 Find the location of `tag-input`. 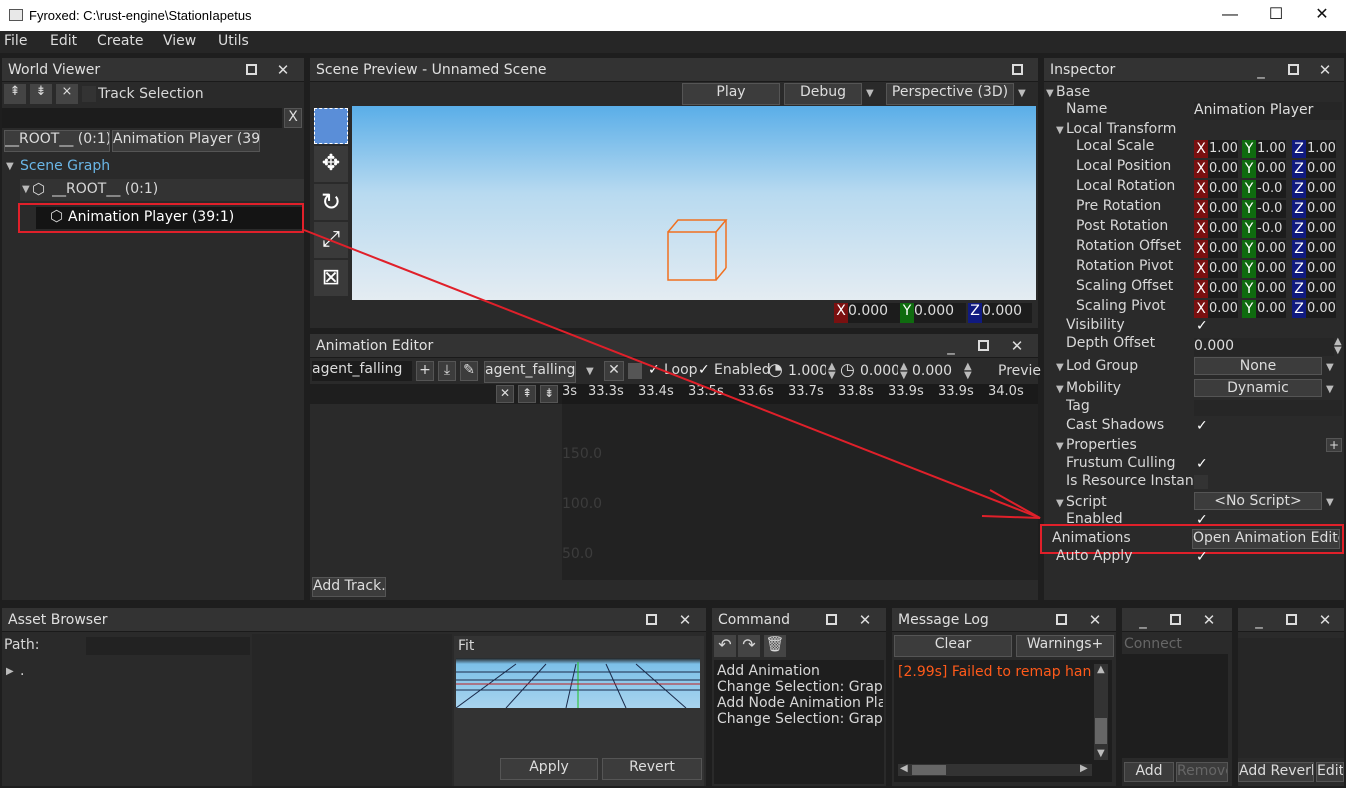

tag-input is located at coordinates (1268, 408).